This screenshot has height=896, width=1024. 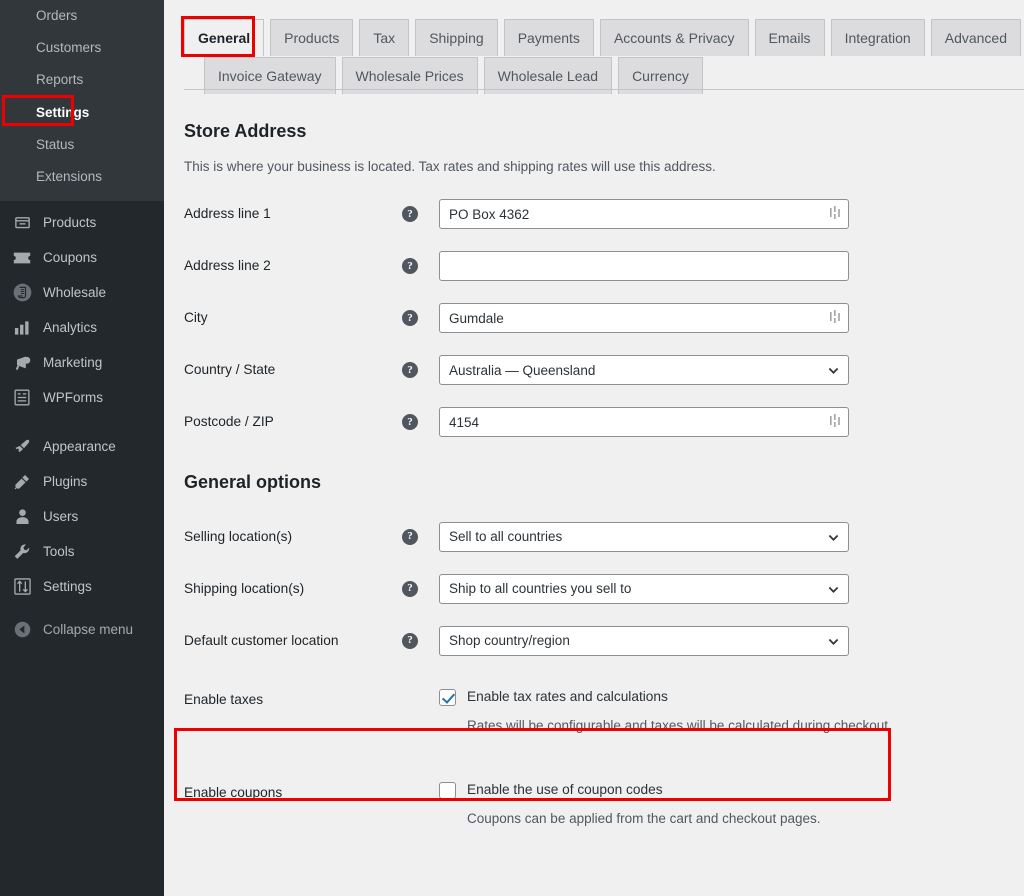 What do you see at coordinates (565, 789) in the screenshot?
I see `enable-coupons-checkbox-label: Enable the use of coupon codes` at bounding box center [565, 789].